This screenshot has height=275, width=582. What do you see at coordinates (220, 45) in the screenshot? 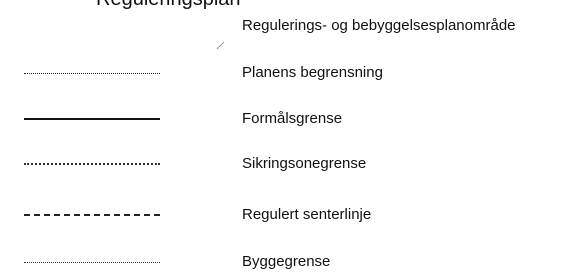
I see `pen-stroke-icon` at bounding box center [220, 45].